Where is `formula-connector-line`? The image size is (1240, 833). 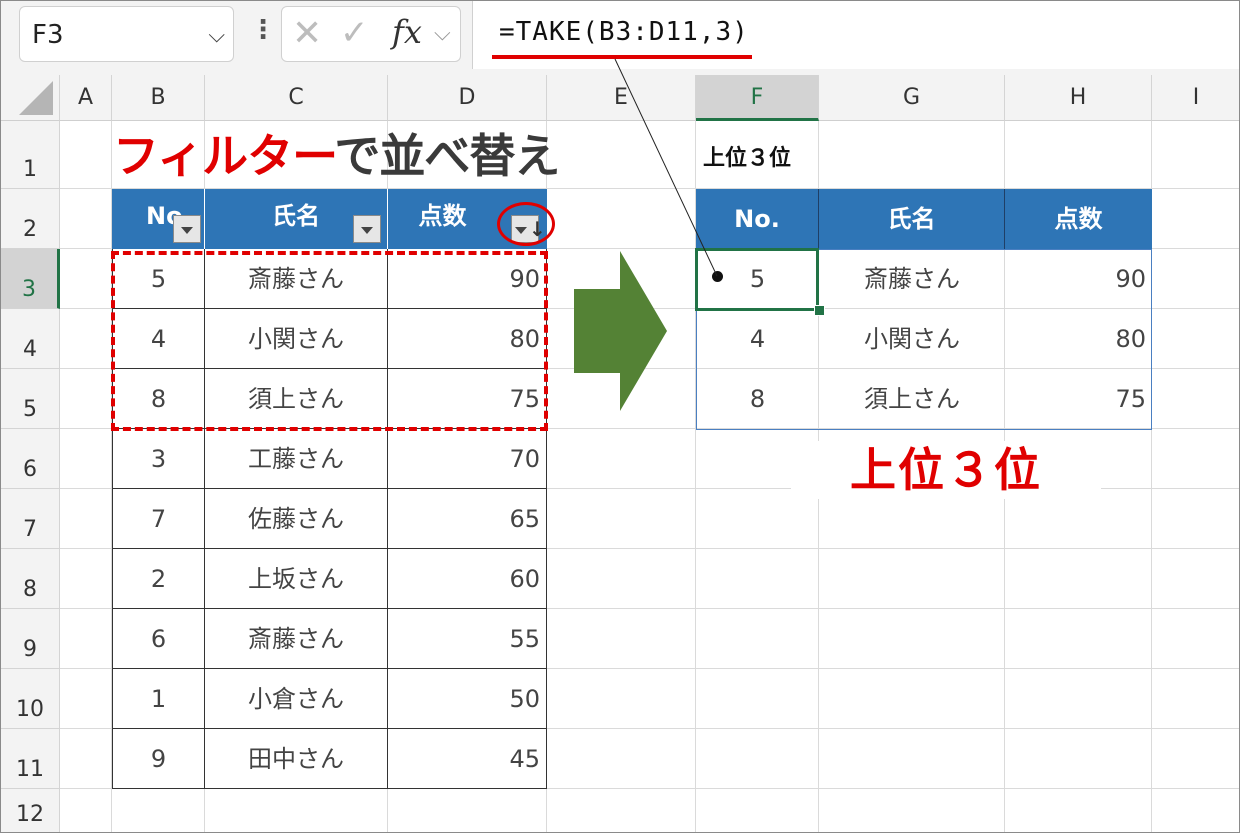 formula-connector-line is located at coordinates (666, 167).